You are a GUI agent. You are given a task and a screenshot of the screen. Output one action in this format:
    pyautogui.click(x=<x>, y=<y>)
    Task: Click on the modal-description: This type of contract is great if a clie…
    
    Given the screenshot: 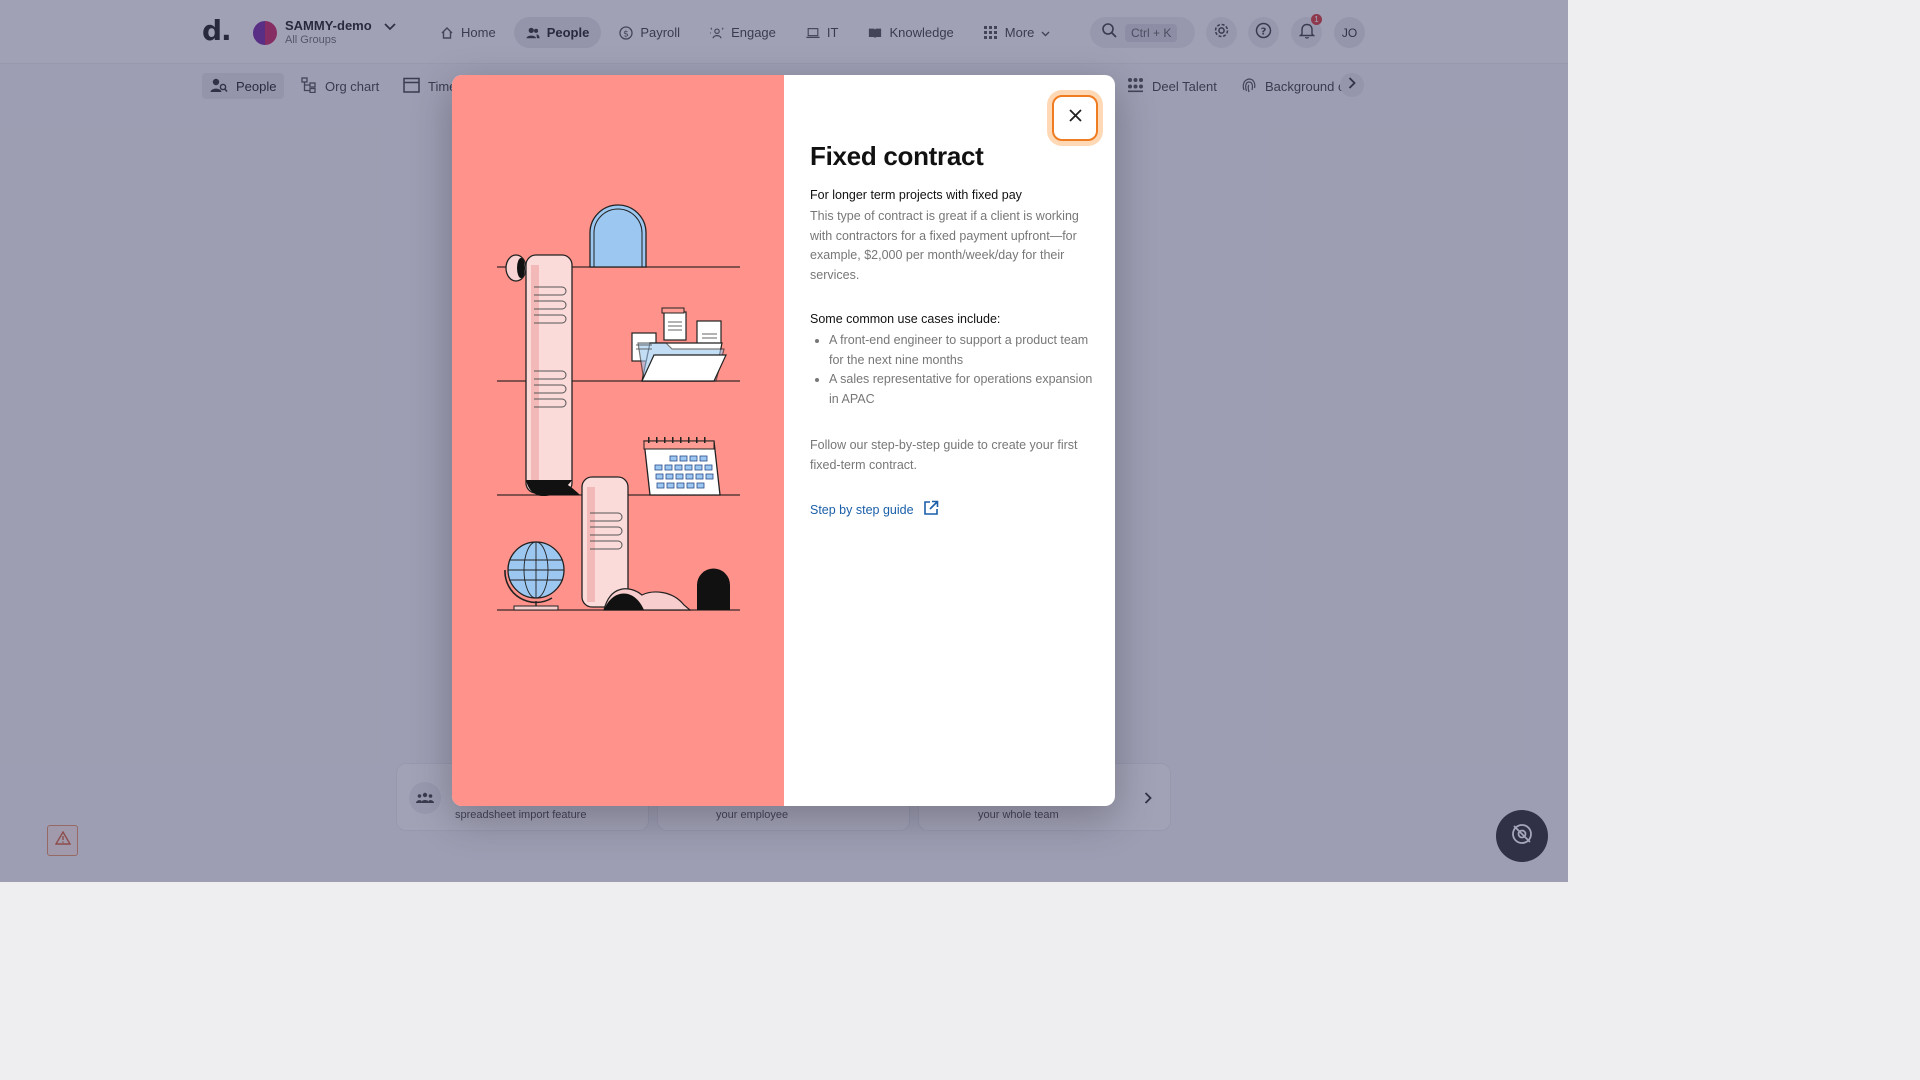 What is the action you would take?
    pyautogui.click(x=944, y=245)
    